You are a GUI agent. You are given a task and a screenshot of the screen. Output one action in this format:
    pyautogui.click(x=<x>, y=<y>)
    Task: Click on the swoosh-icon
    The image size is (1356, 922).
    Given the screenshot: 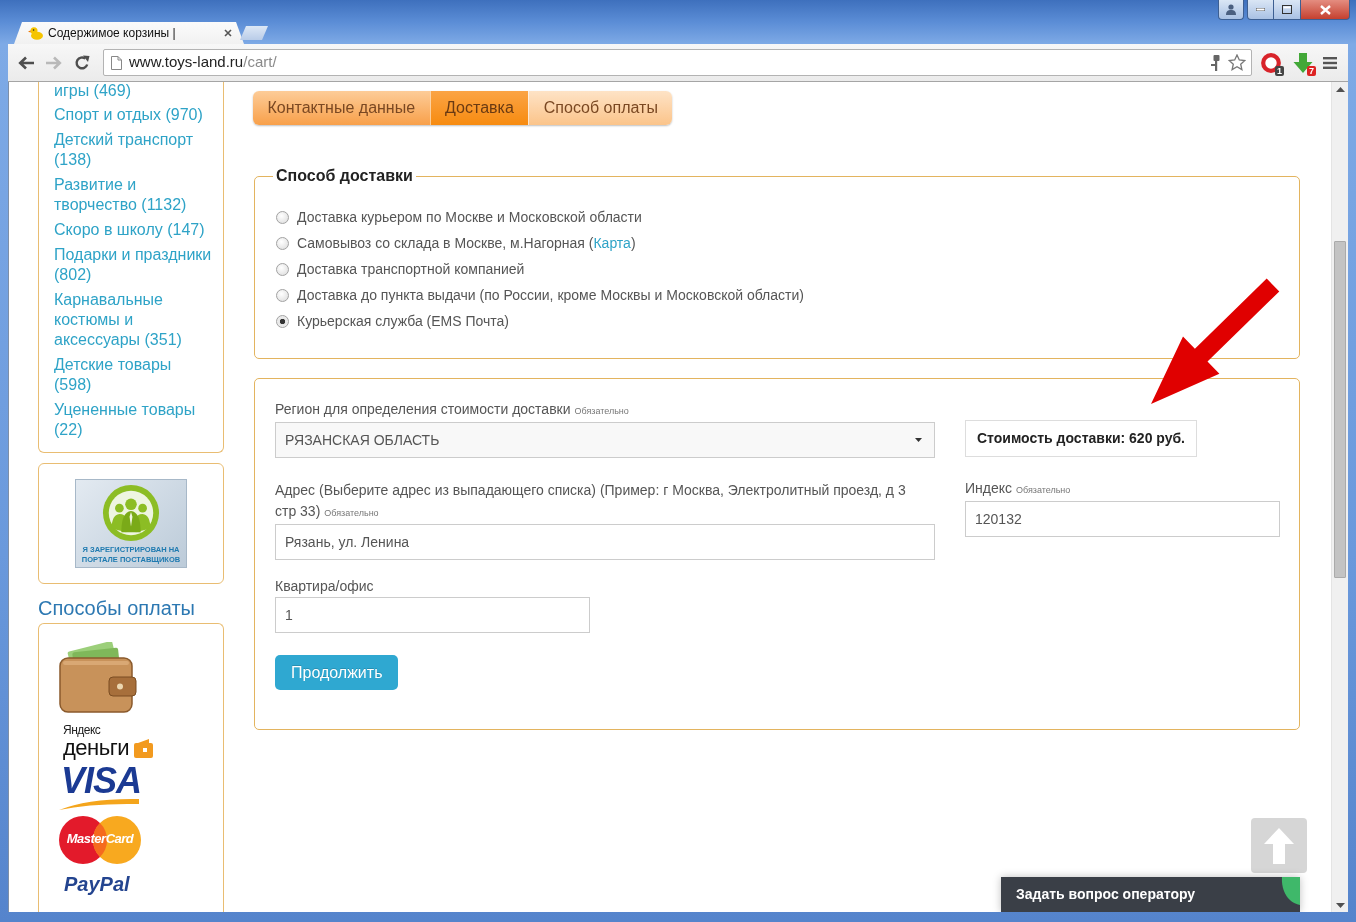 What is the action you would take?
    pyautogui.click(x=99, y=804)
    